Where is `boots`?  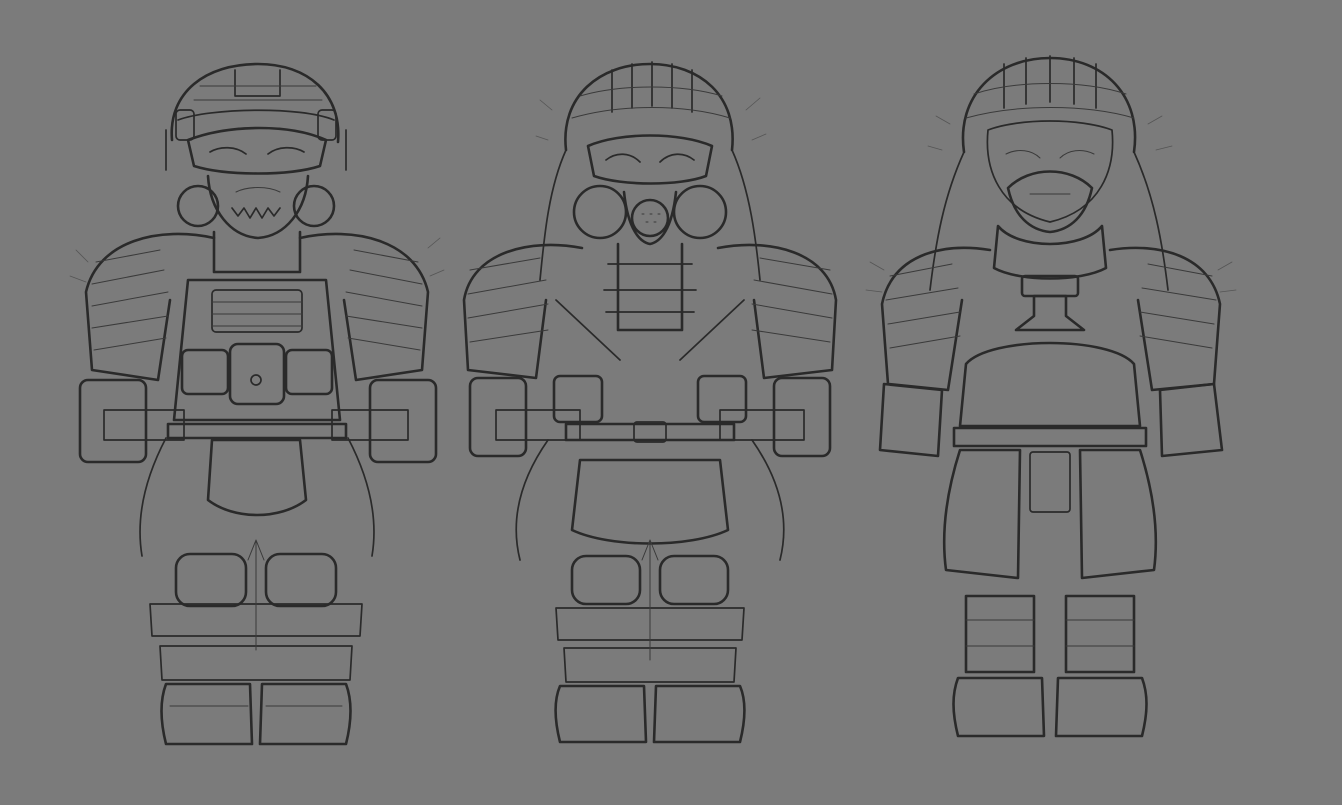 boots is located at coordinates (256, 714).